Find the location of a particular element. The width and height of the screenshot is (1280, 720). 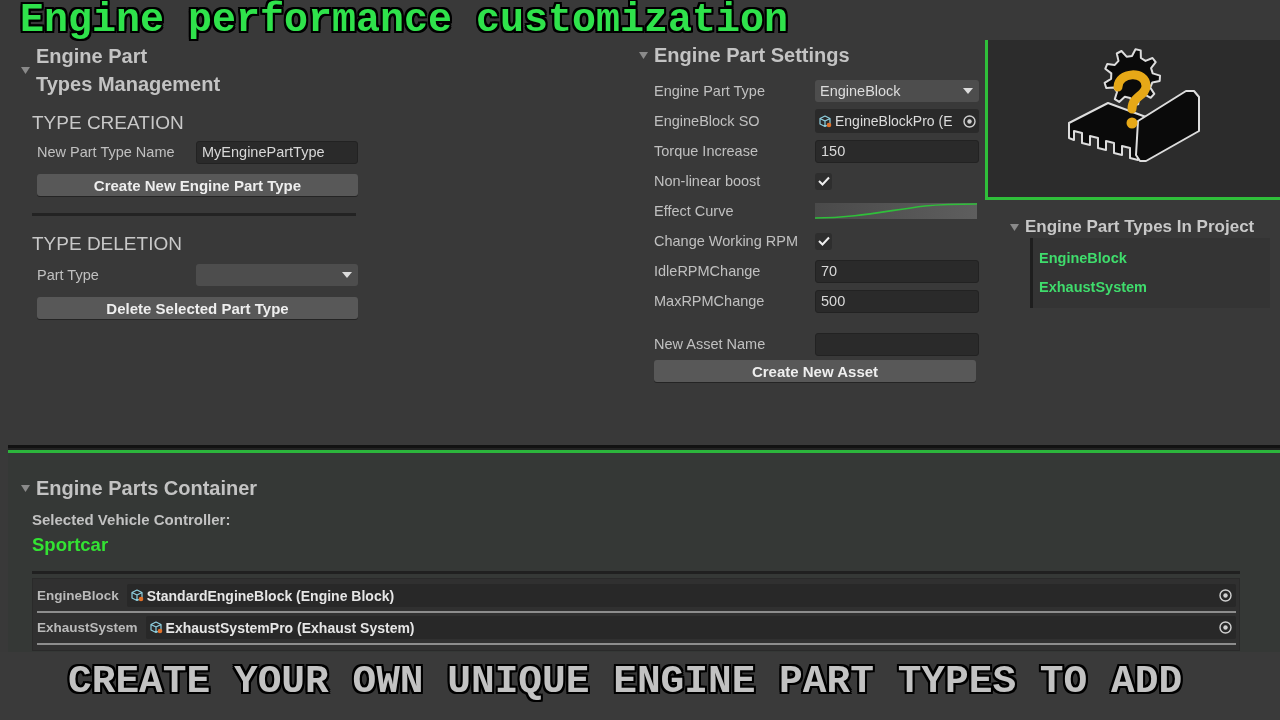

create-type-button: Create New Engine Part Type is located at coordinates (197, 185).